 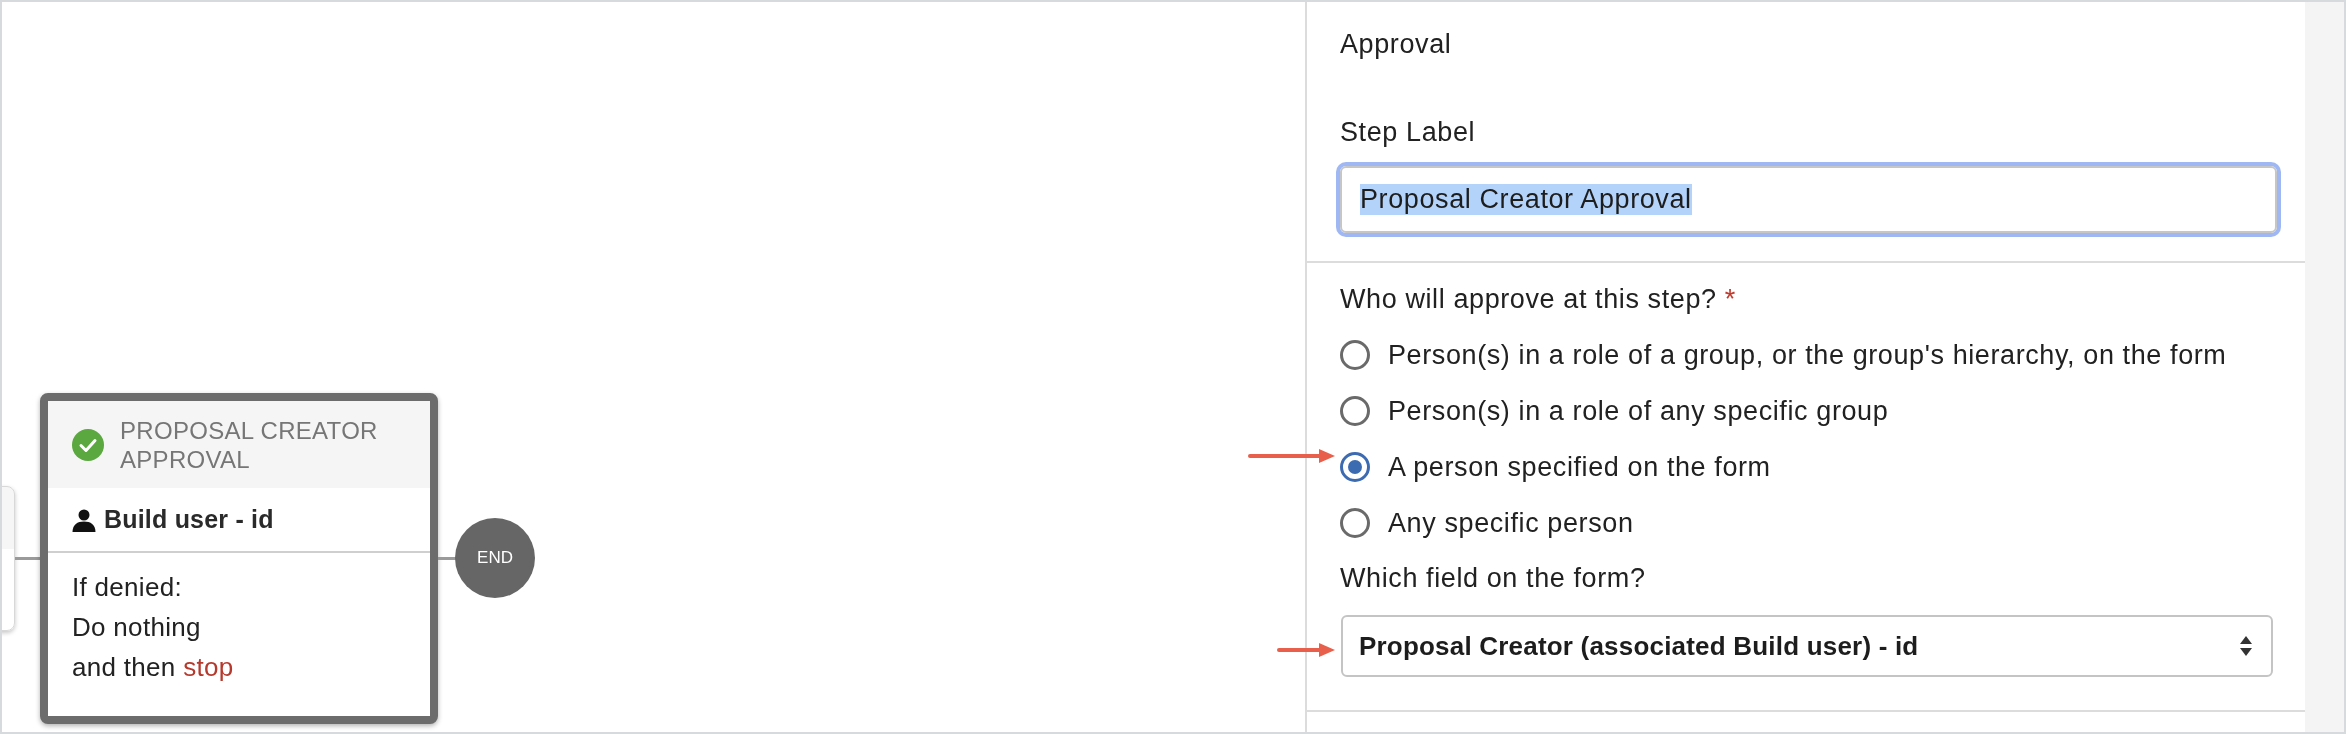 What do you see at coordinates (136, 627) in the screenshot?
I see `denied-action: Do nothing` at bounding box center [136, 627].